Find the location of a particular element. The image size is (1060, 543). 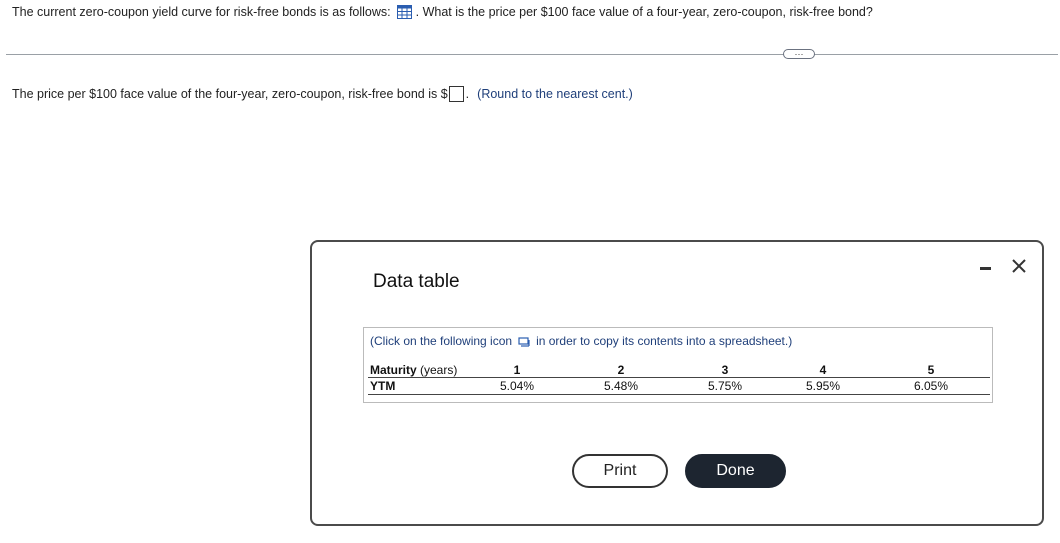

copy-spreadsheet-icon is located at coordinates (524, 341).